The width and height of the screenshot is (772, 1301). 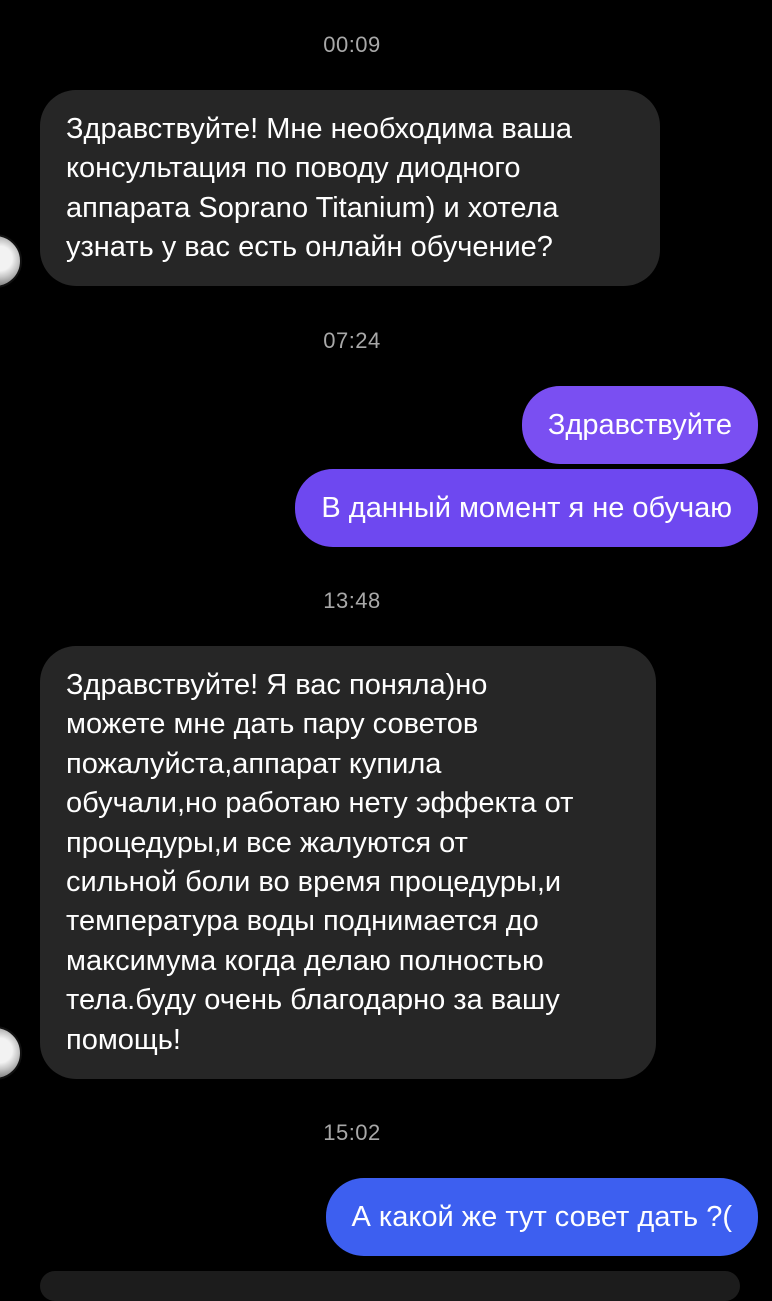 I want to click on message-timestamp: 13:48, so click(x=352, y=600).